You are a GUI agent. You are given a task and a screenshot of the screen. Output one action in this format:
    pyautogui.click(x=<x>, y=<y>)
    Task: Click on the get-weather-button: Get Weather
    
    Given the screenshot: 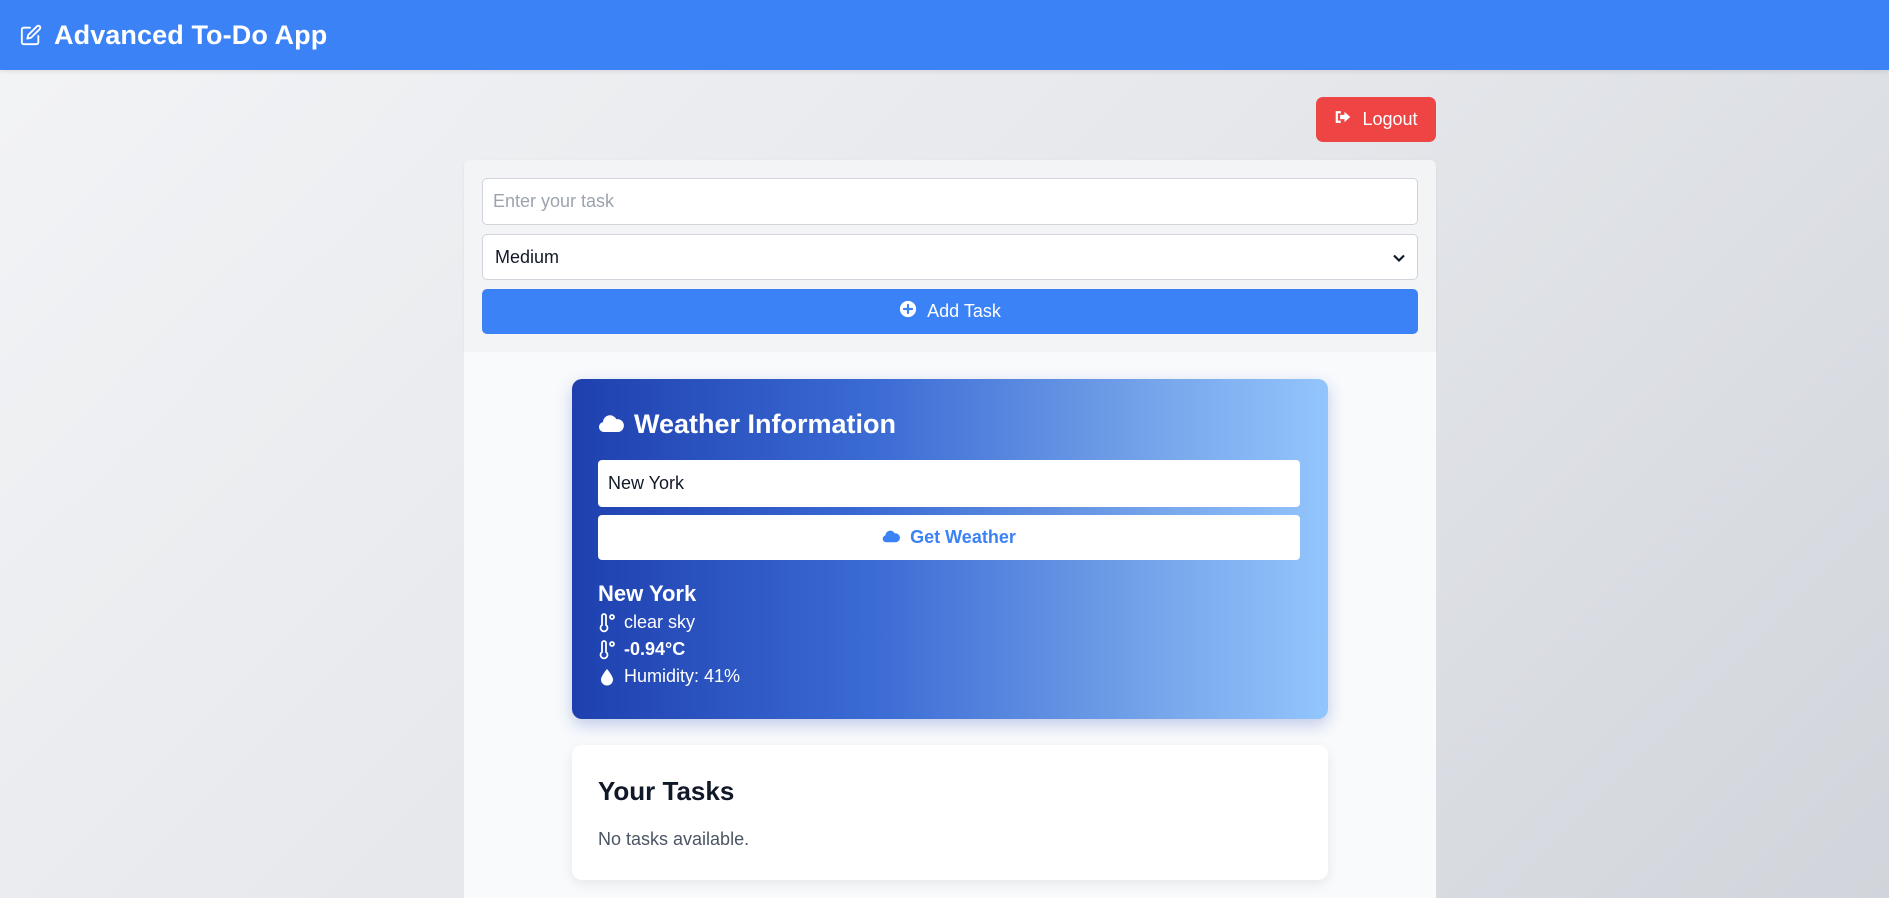 What is the action you would take?
    pyautogui.click(x=949, y=537)
    